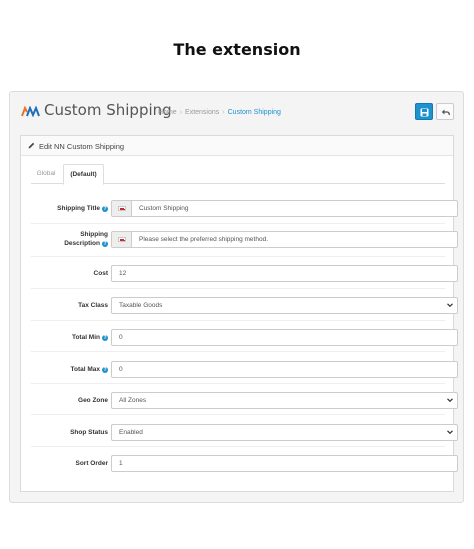 This screenshot has width=474, height=549. I want to click on page-heading: The extension, so click(237, 49).